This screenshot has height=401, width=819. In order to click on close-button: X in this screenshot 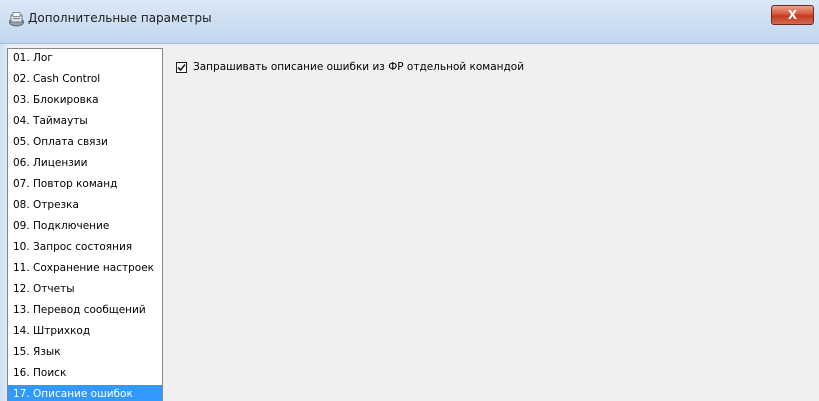, I will do `click(792, 15)`.